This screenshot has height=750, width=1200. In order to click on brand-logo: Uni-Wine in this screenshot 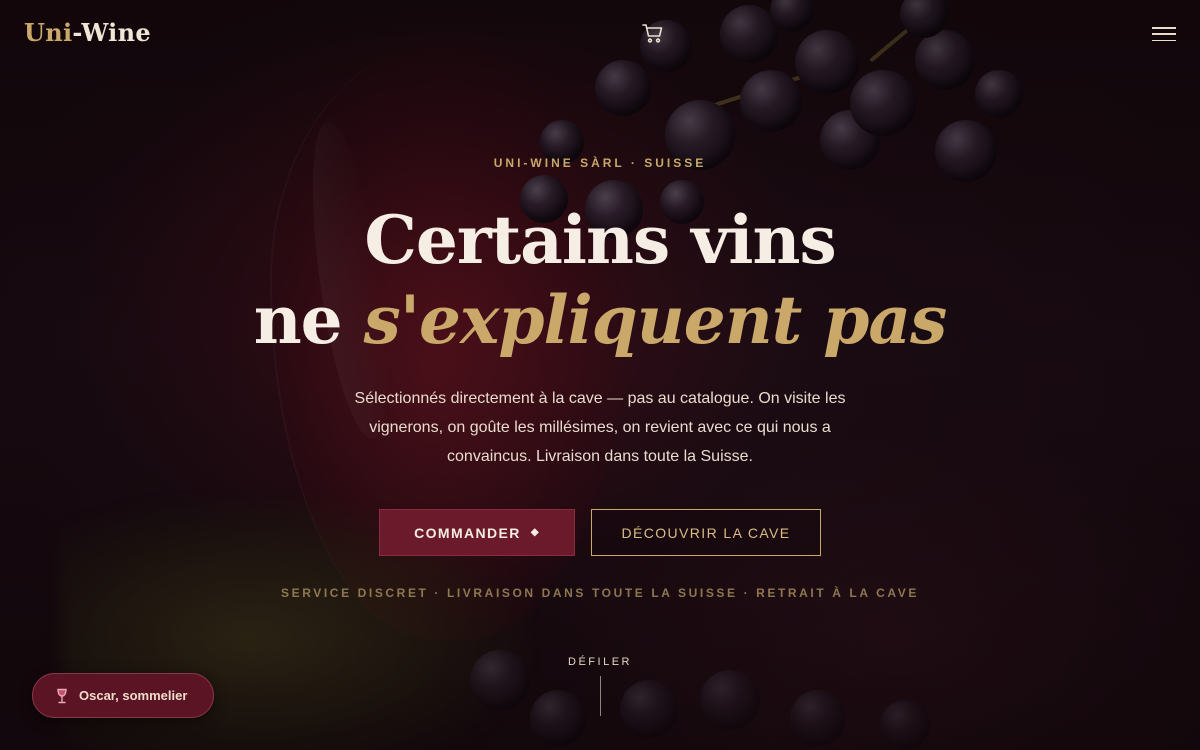, I will do `click(87, 32)`.